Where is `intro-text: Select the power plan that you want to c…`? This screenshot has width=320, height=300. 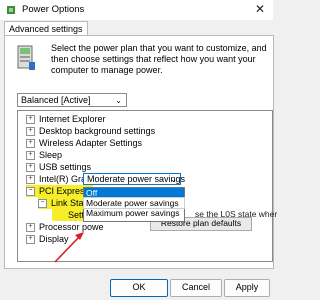
intro-text: Select the power plan that you want to c… is located at coordinates (159, 59).